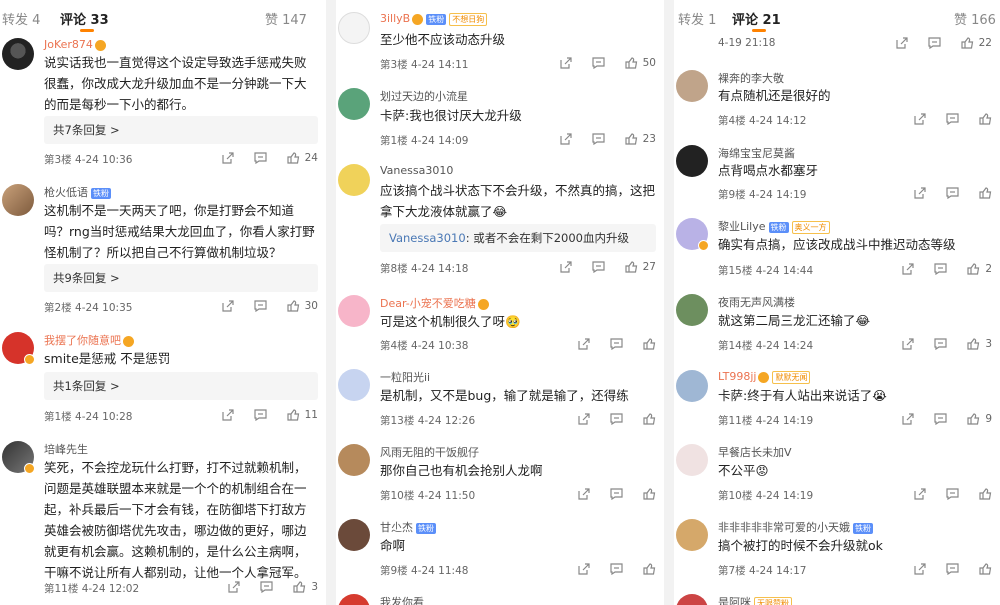 Image resolution: width=1000 pixels, height=605 pixels. I want to click on view-replies-link: 共7条回复 >, so click(181, 130).